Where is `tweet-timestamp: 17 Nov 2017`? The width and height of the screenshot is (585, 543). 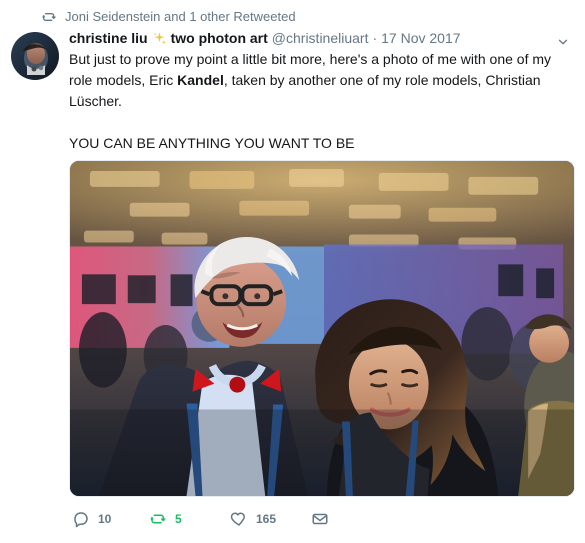
tweet-timestamp: 17 Nov 2017 is located at coordinates (420, 38).